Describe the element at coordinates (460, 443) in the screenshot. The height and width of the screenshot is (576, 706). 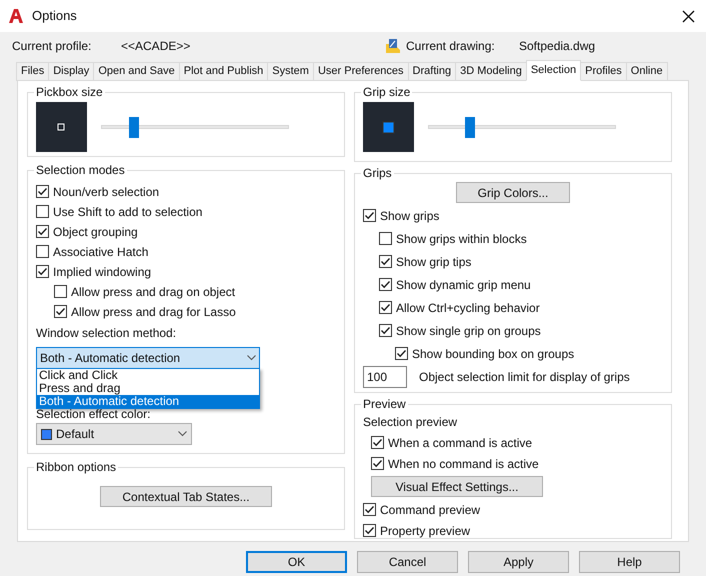
I see `checkbox-label: When a command is active` at that location.